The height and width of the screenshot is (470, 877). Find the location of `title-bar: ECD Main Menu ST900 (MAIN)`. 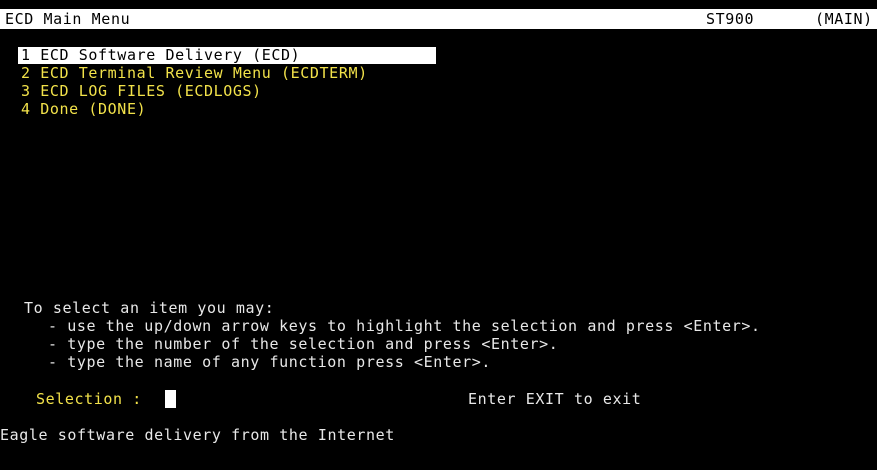

title-bar: ECD Main Menu ST900 (MAIN) is located at coordinates (438, 19).